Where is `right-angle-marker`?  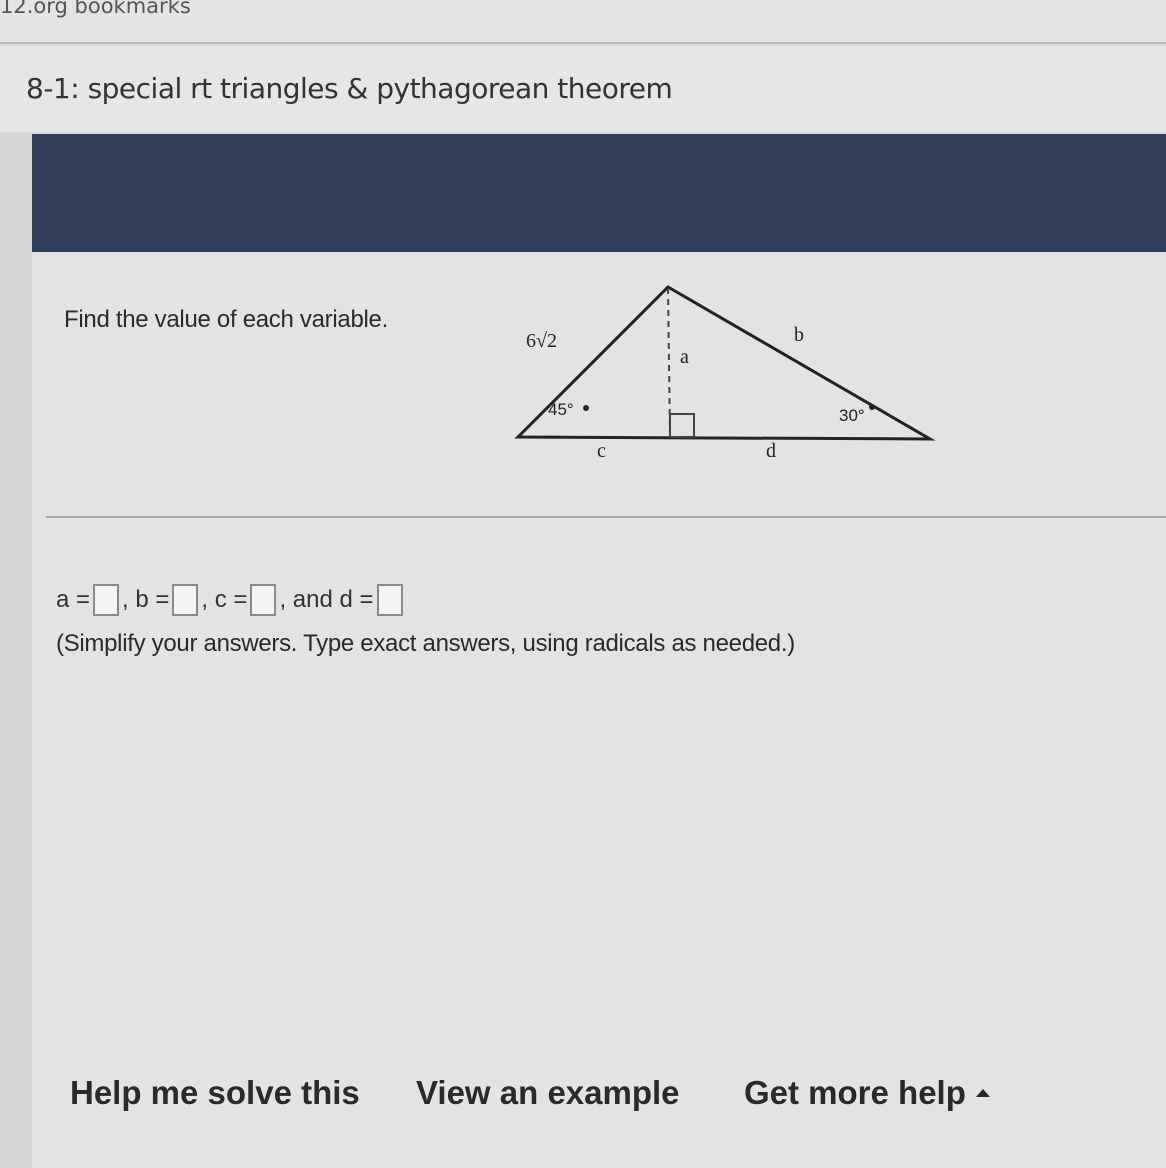 right-angle-marker is located at coordinates (682, 425).